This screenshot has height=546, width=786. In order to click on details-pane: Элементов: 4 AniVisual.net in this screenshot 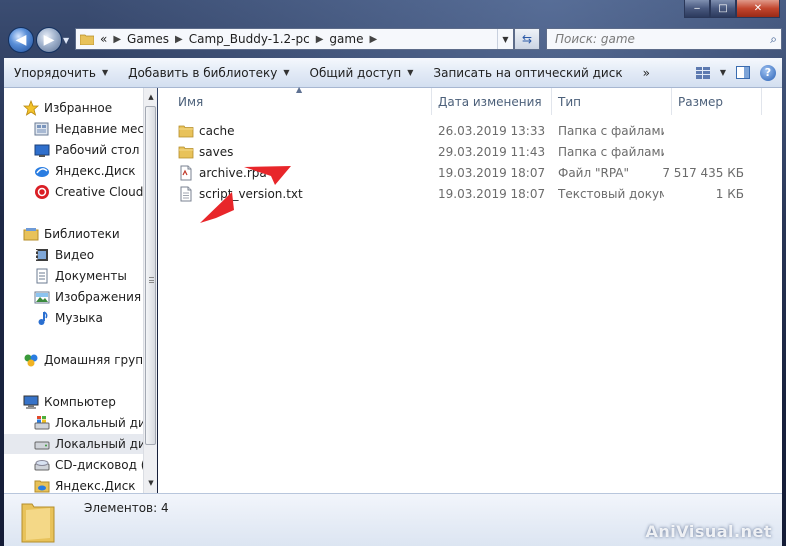, I will do `click(393, 519)`.